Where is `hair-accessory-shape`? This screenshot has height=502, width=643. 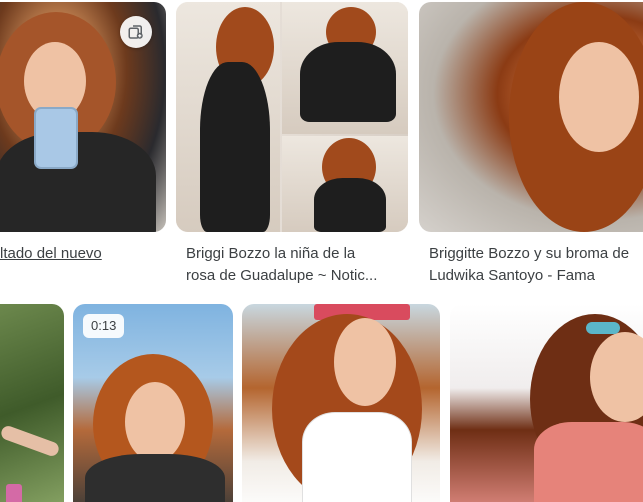
hair-accessory-shape is located at coordinates (603, 328).